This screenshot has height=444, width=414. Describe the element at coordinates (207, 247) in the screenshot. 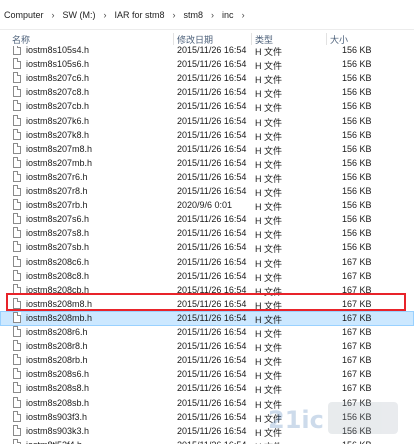

I see `file-row: iostm8s207sb.h 2015/11/26 16:54 H 文件 156 KB` at that location.